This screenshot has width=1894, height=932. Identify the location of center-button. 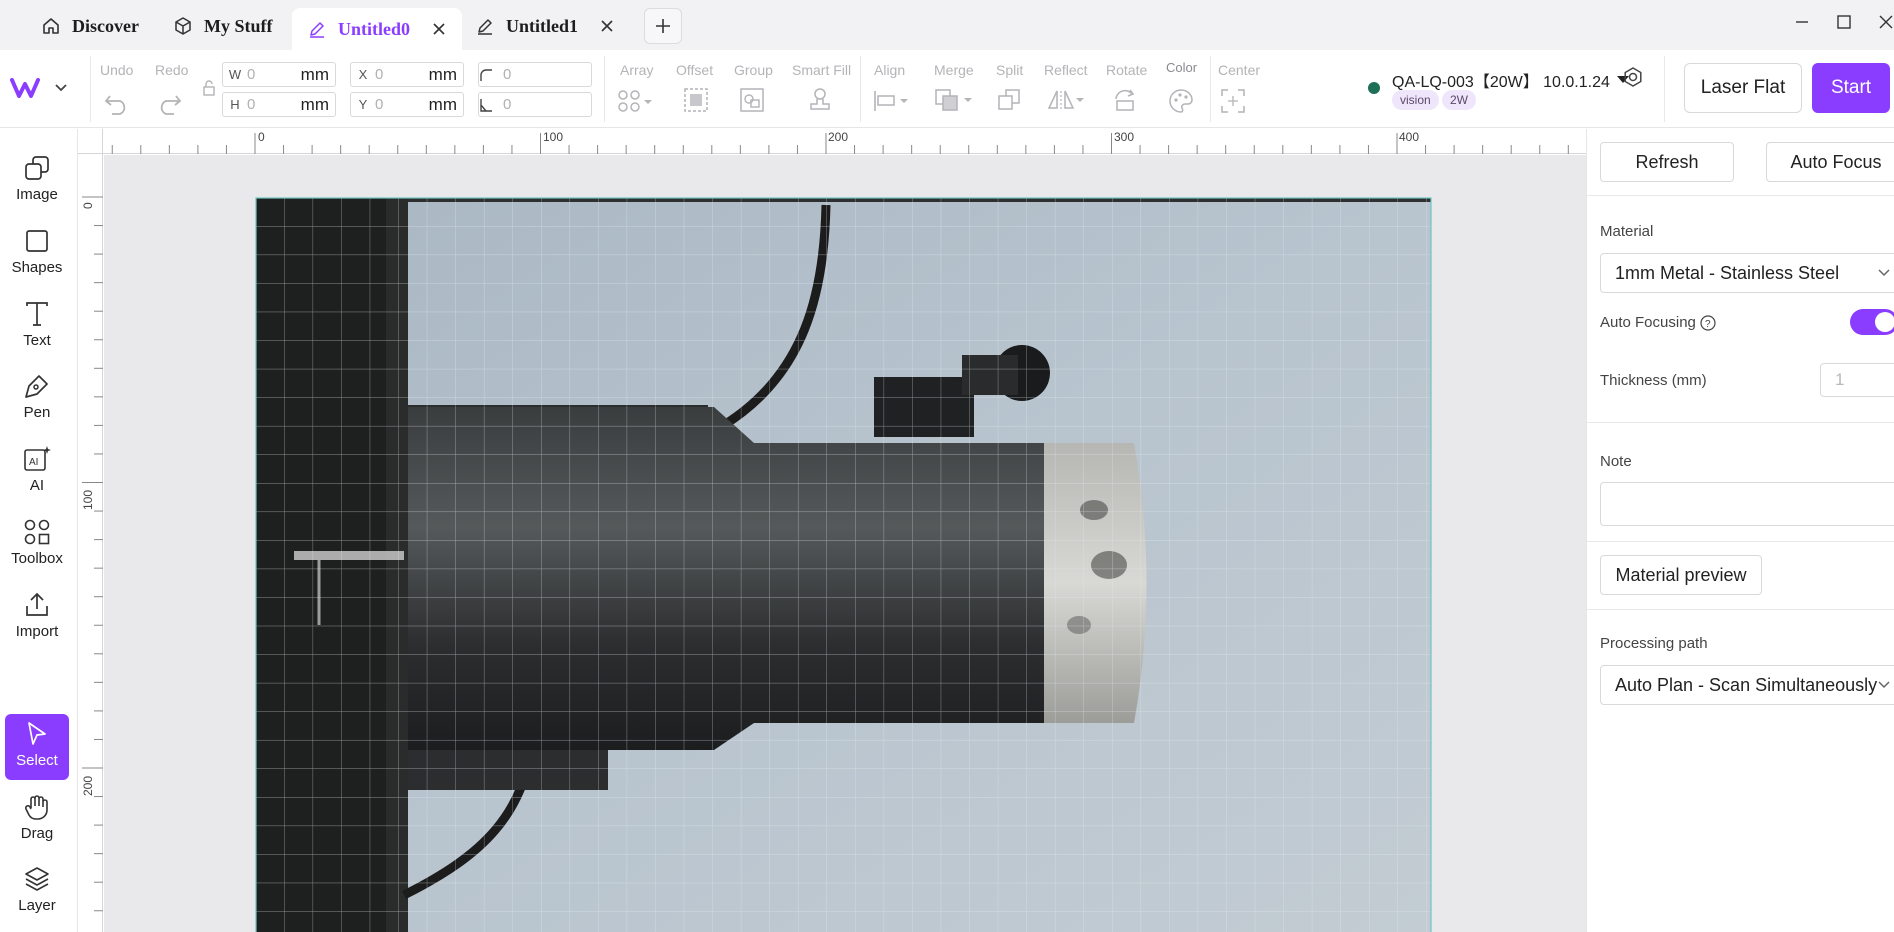
(1233, 101).